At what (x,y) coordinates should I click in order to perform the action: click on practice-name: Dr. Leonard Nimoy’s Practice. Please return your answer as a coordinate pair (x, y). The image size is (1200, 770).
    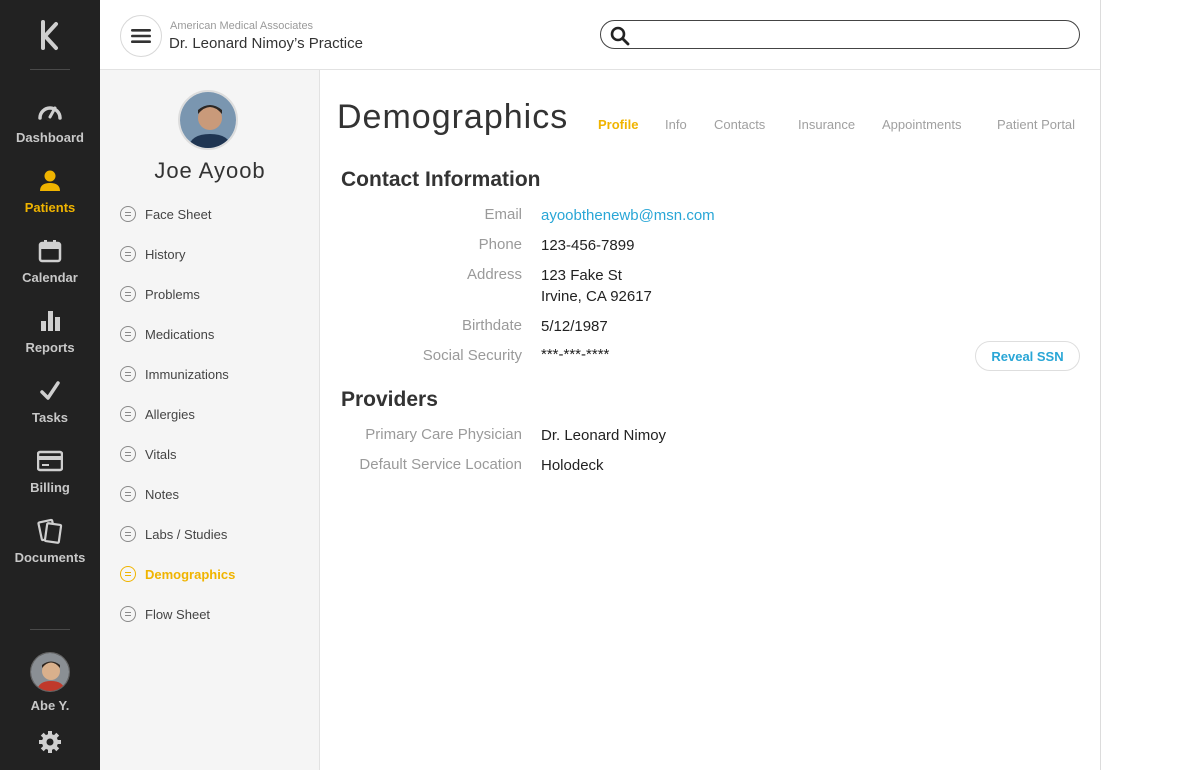
    Looking at the image, I should click on (266, 43).